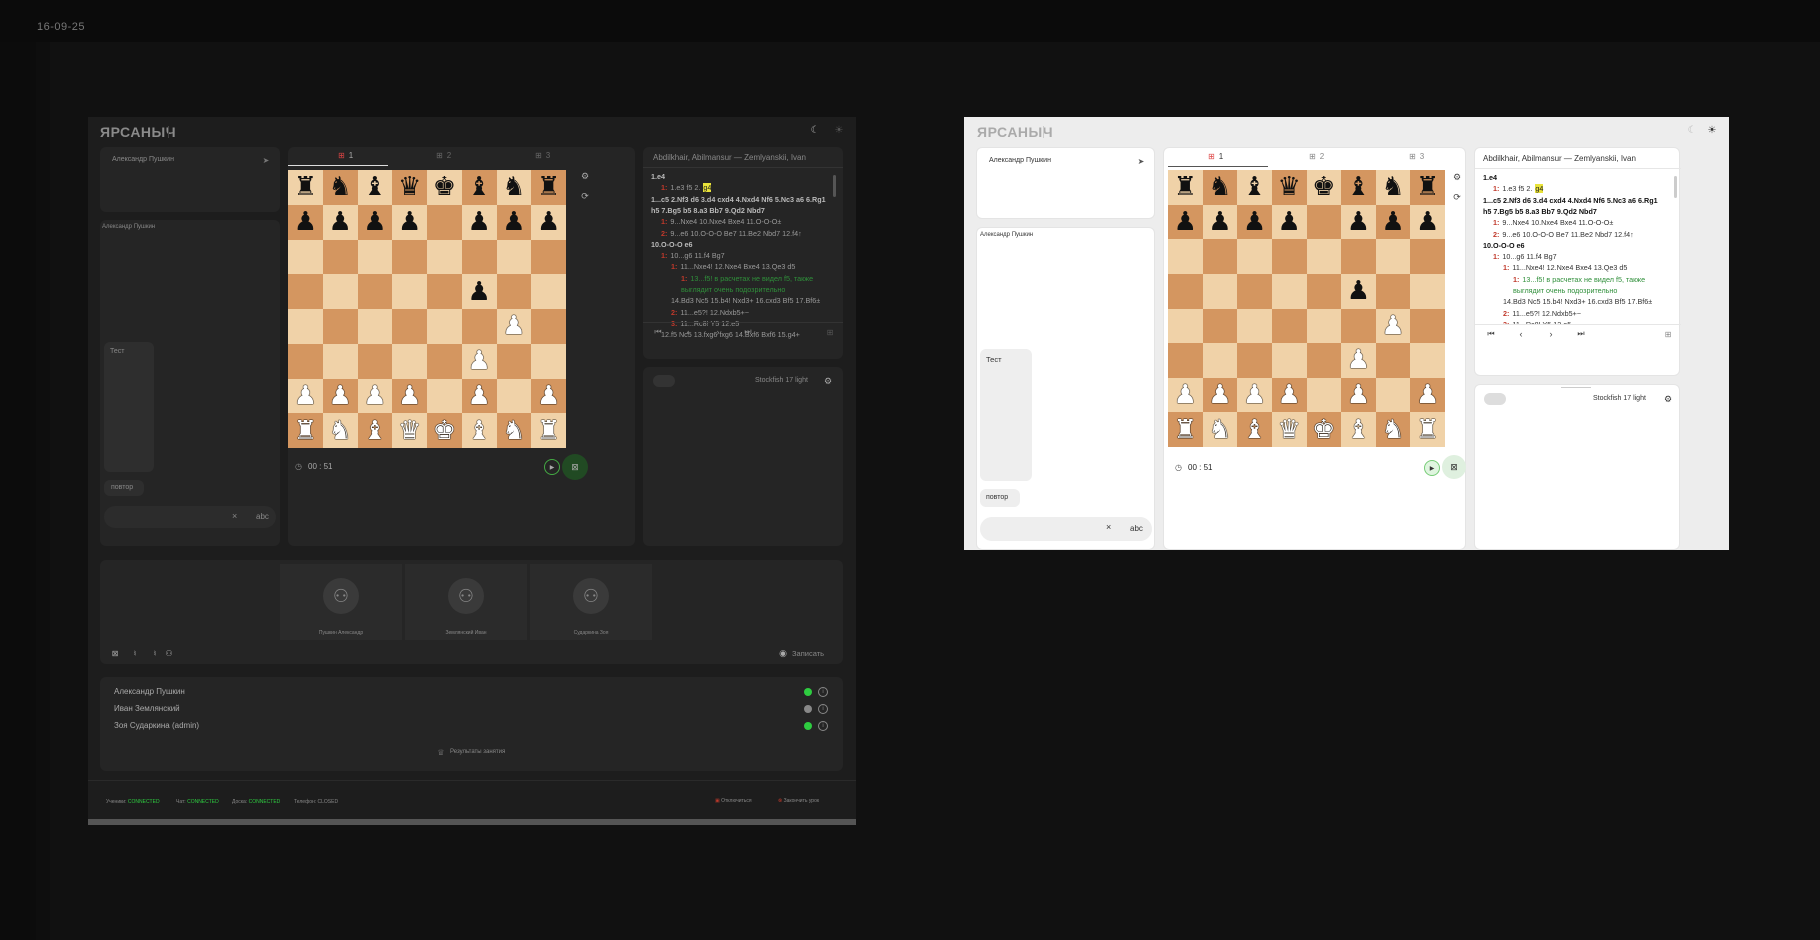  What do you see at coordinates (1108, 527) in the screenshot?
I see `clear-icon: ×` at bounding box center [1108, 527].